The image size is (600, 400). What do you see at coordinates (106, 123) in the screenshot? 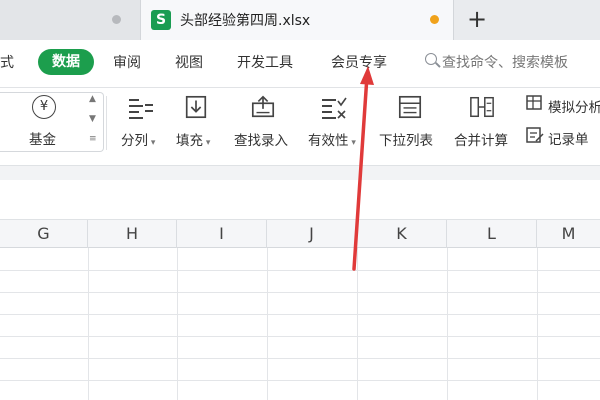
I see `ribbon-separator` at bounding box center [106, 123].